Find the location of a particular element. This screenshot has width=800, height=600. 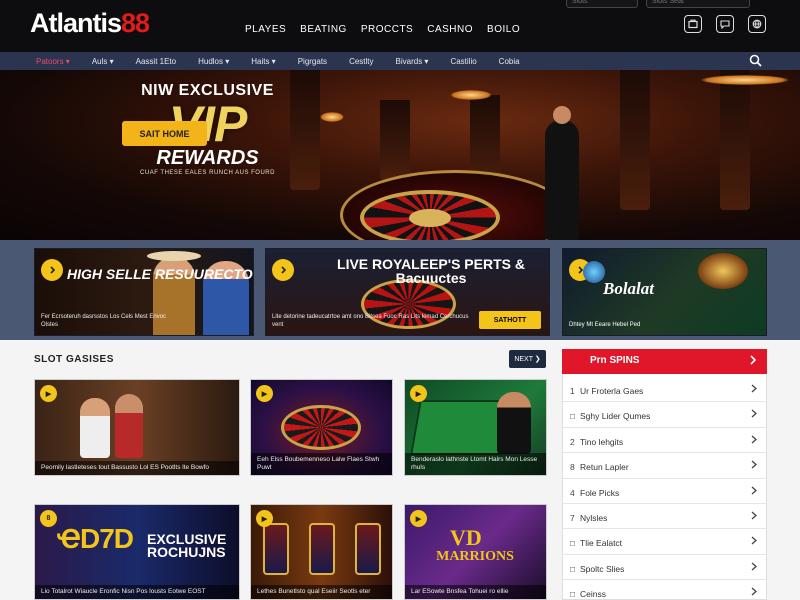

sidebar-item: 7 Nylsles is located at coordinates (664, 517).